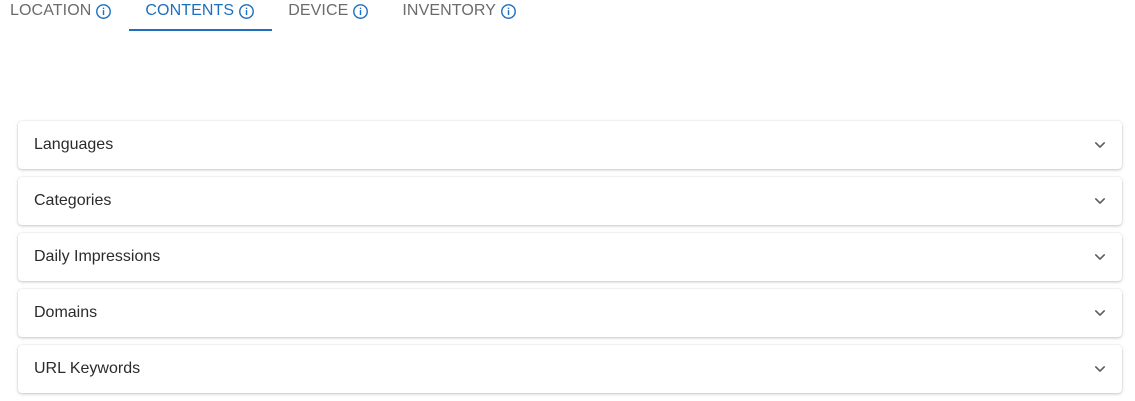 This screenshot has width=1135, height=401. I want to click on tab-location: LOCATION, so click(64, 15).